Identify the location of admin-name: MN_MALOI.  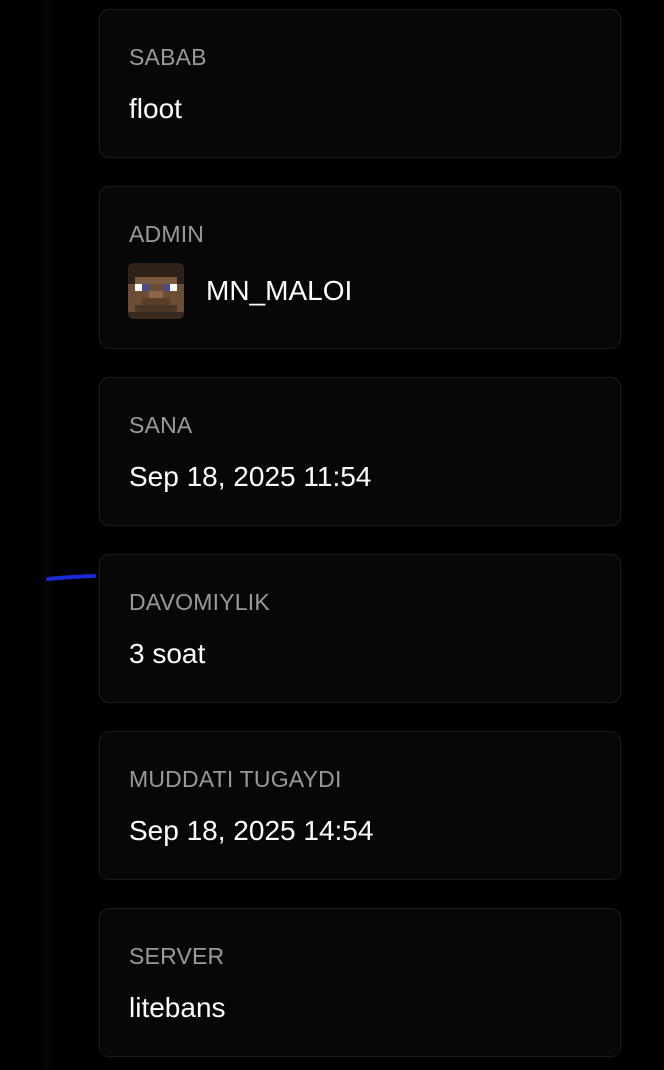
(279, 291).